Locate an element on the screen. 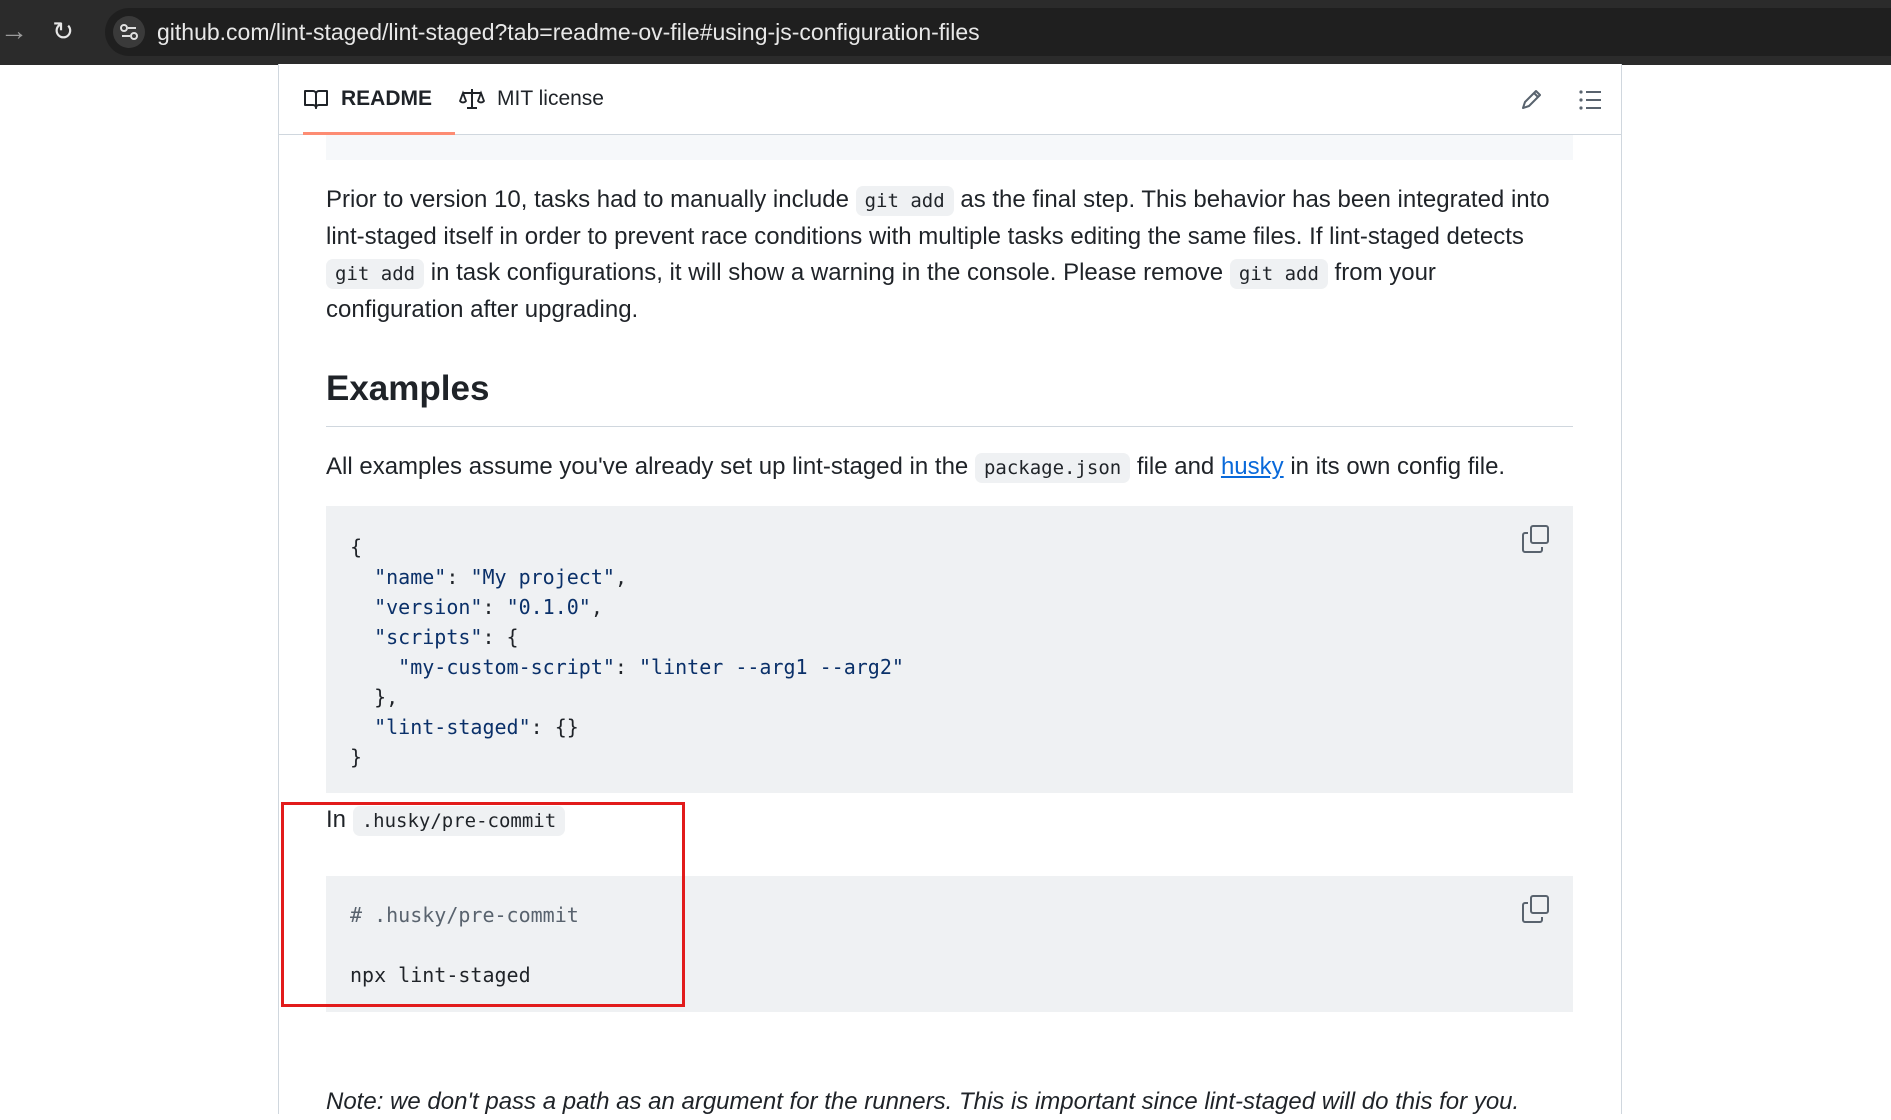  code-line: "name": "My project", is located at coordinates (627, 577).